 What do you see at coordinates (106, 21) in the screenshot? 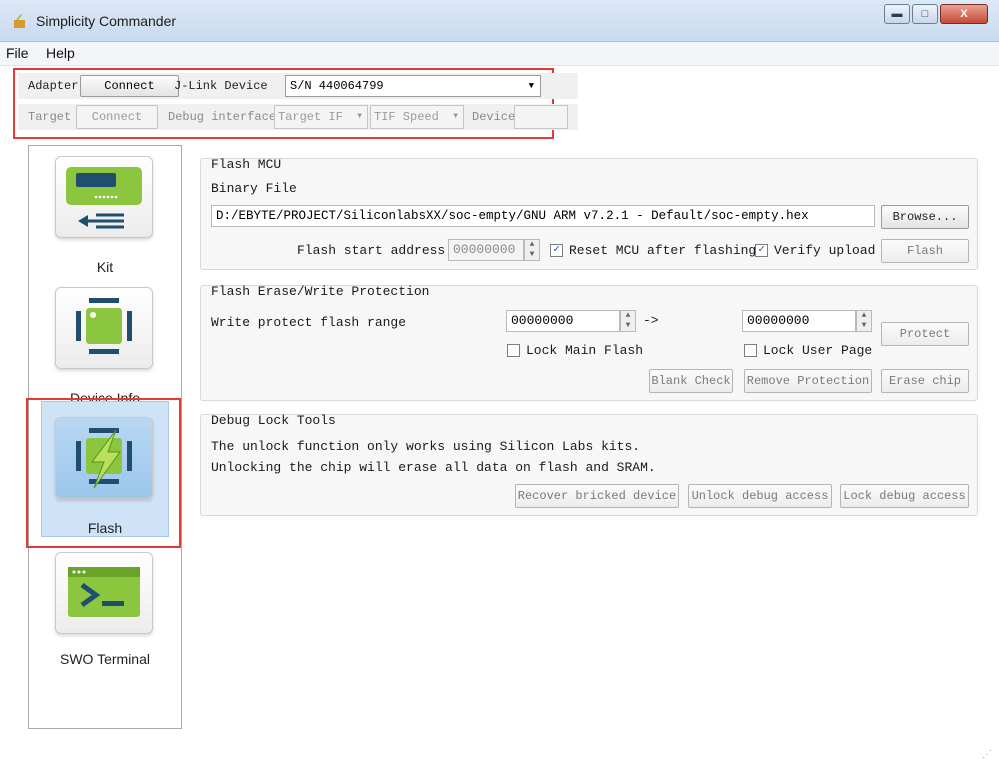
I see `window-title: Simplicity Commander` at bounding box center [106, 21].